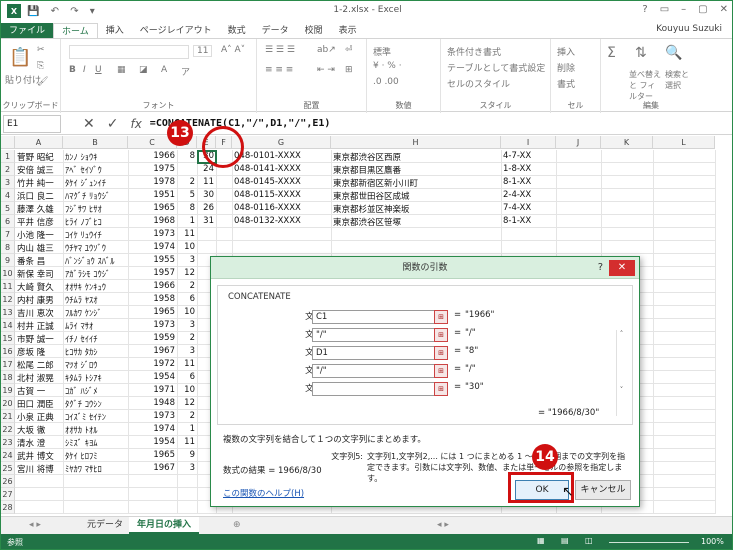 Image resolution: width=733 pixels, height=550 pixels. What do you see at coordinates (39, 313) in the screenshot?
I see `cell-a: 吉川 恵次` at bounding box center [39, 313].